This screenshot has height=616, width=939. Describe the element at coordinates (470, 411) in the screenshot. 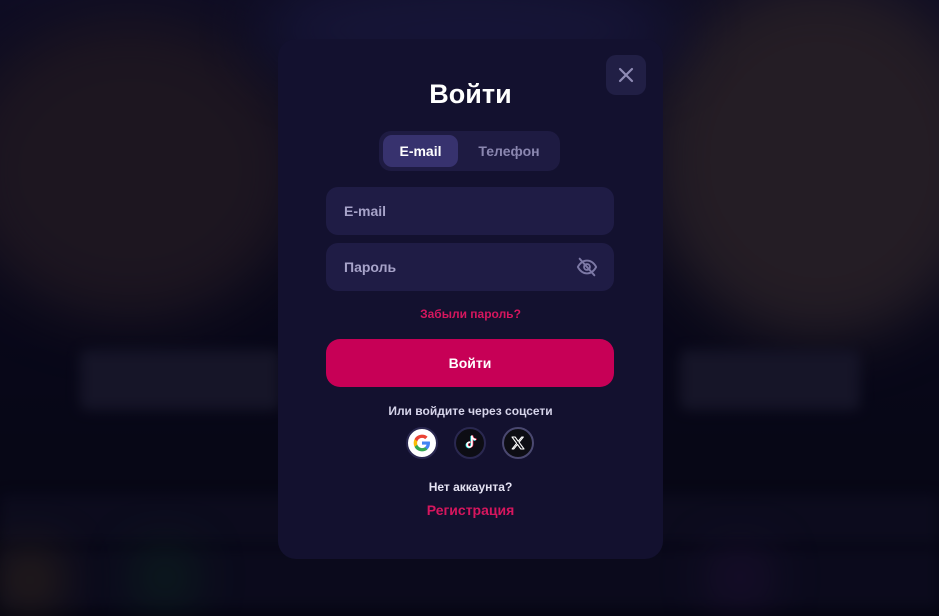

I see `social-login-prompt: Или войдите через соцсети` at that location.